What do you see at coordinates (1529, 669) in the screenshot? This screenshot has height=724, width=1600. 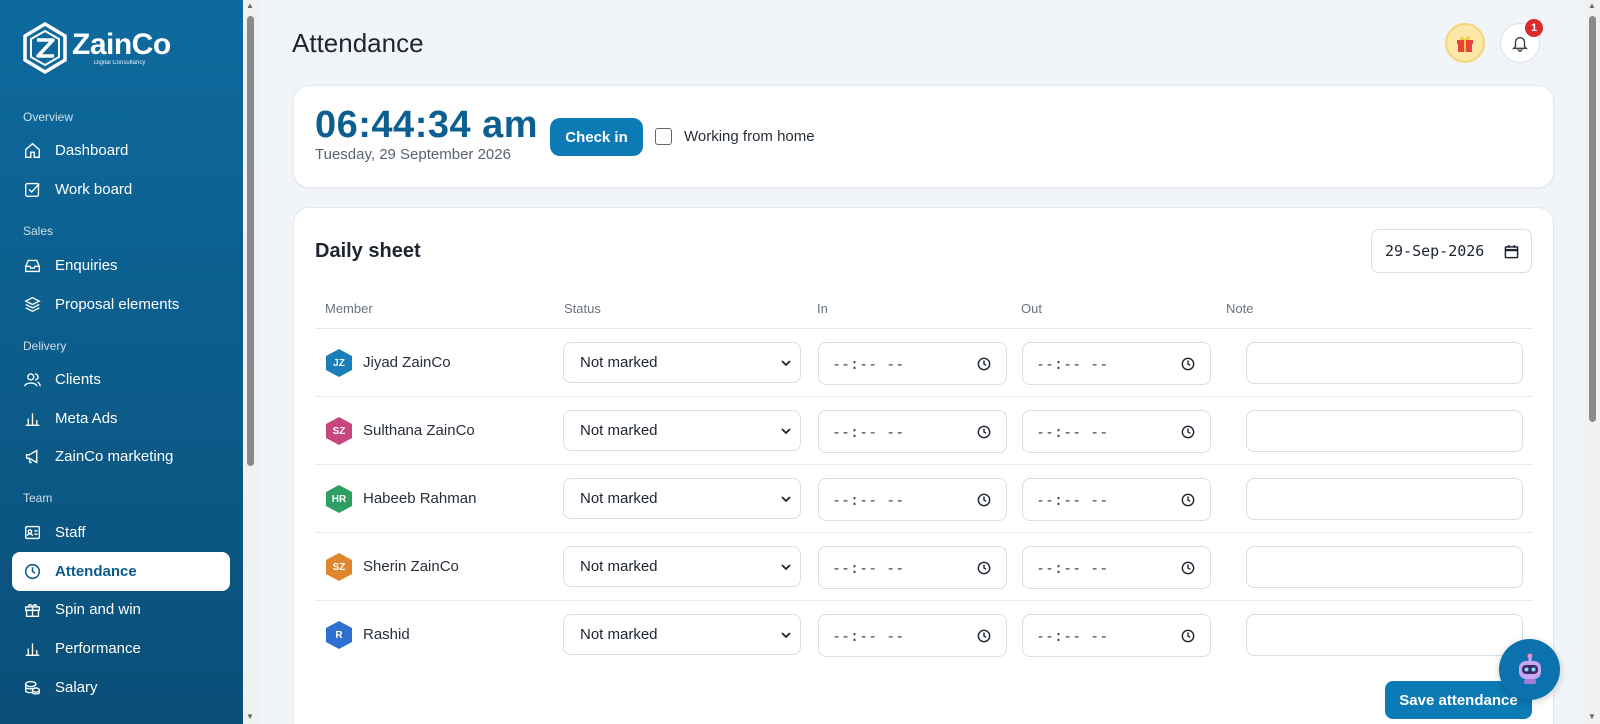 I see `assistant-bot-button` at bounding box center [1529, 669].